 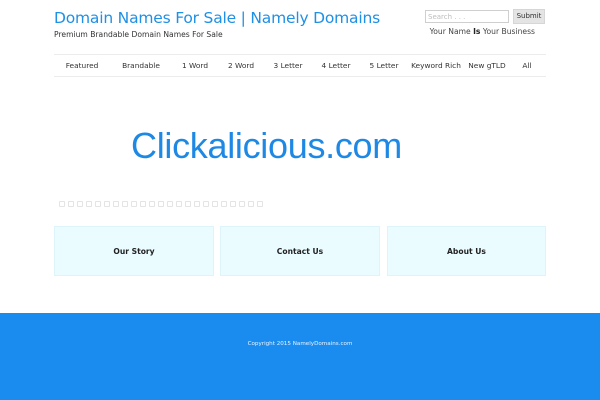 I want to click on submit-button: Submit, so click(x=529, y=16).